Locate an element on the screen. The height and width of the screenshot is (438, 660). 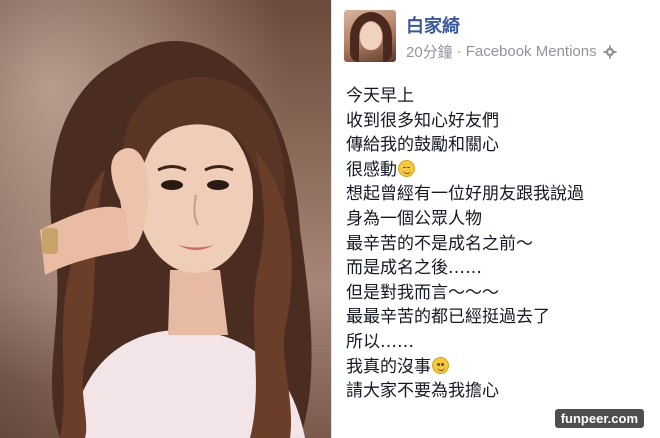
timestamp-link: 20分鐘 is located at coordinates (429, 51).